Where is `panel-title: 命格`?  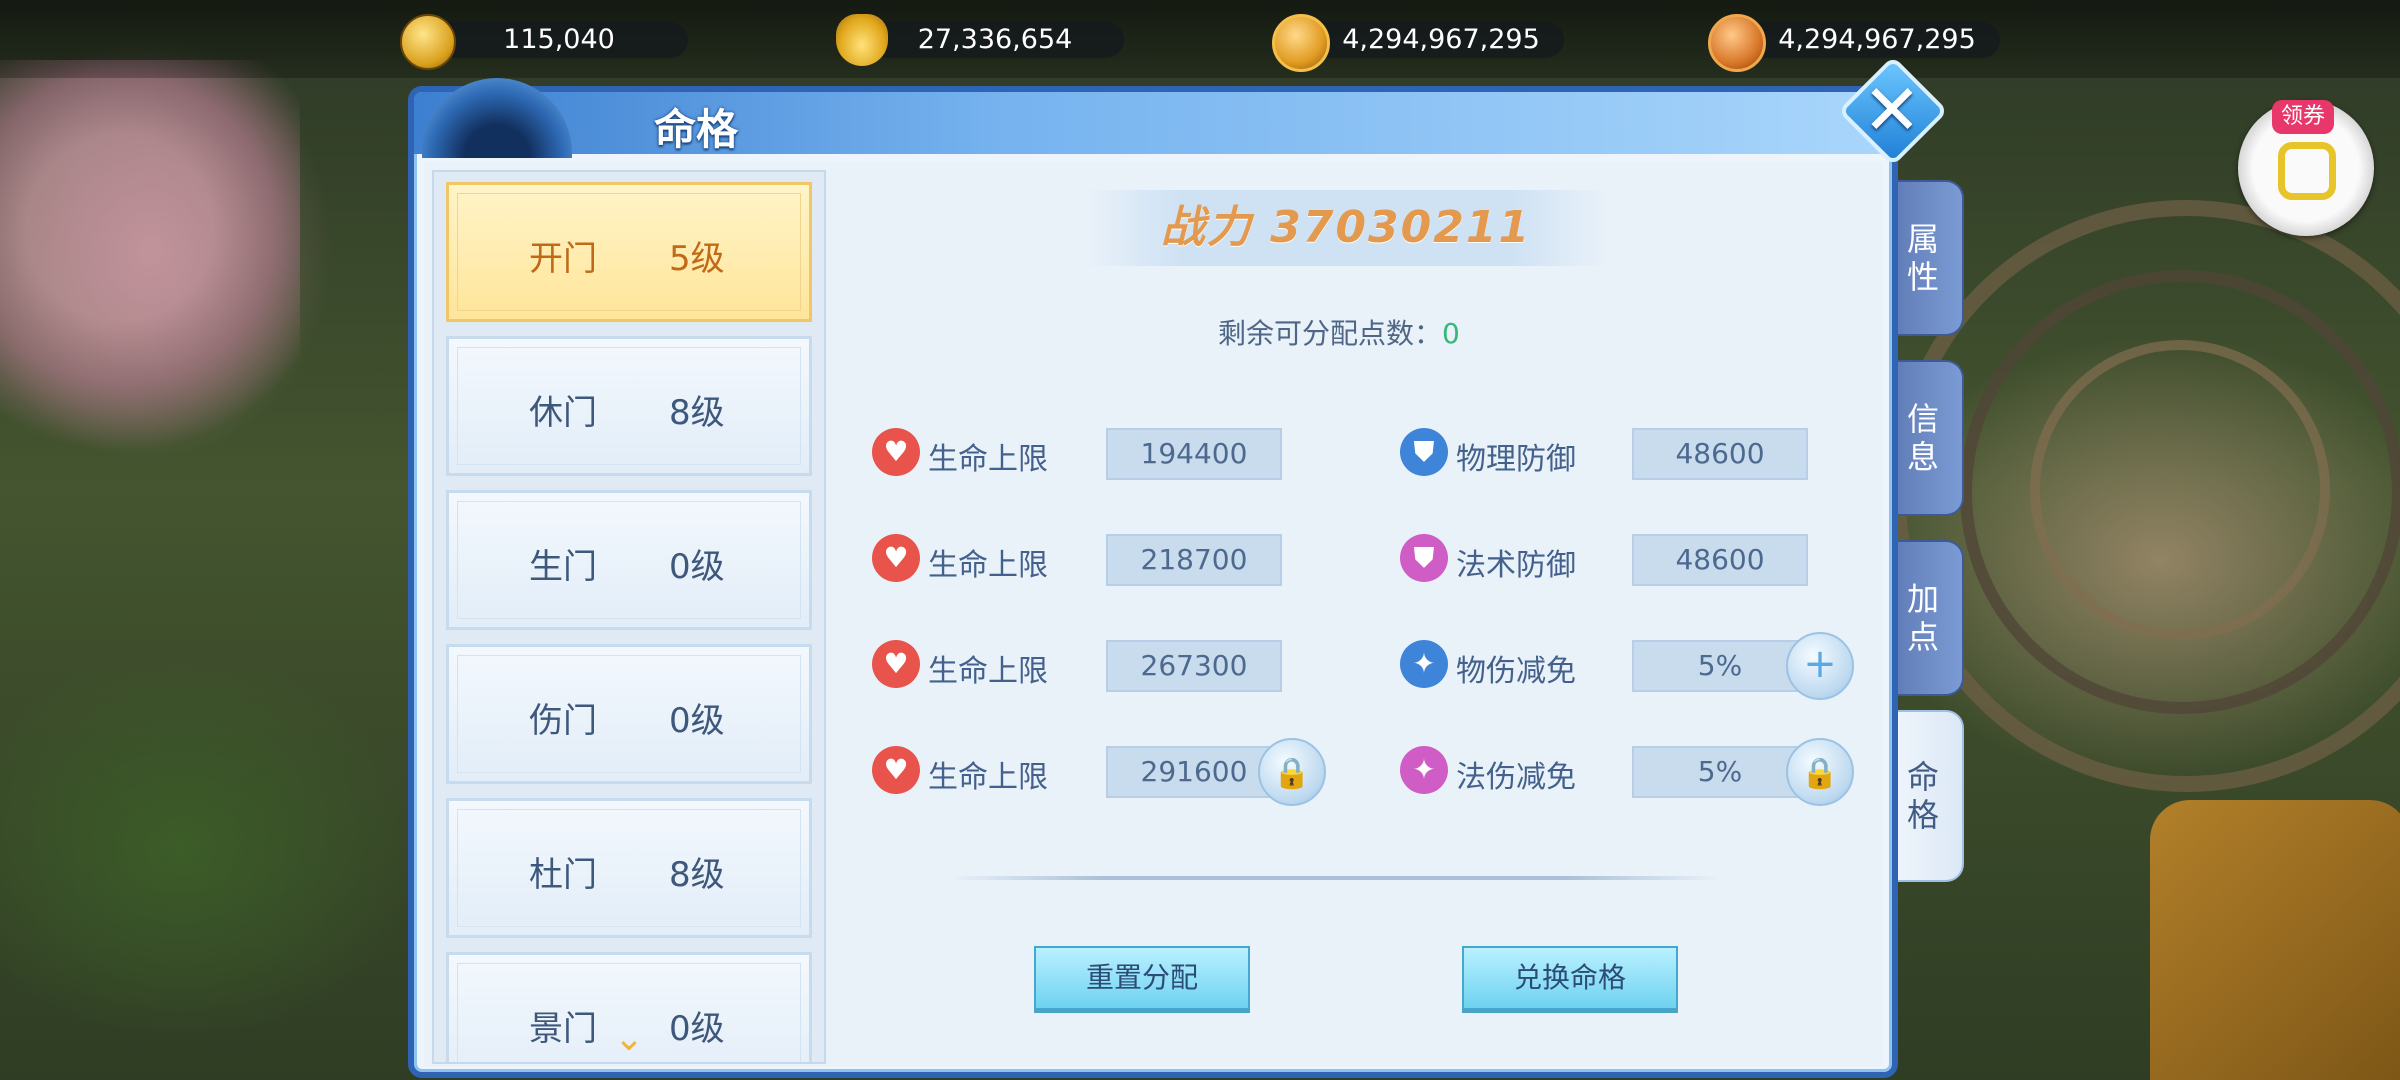
panel-title: 命格 is located at coordinates (696, 129).